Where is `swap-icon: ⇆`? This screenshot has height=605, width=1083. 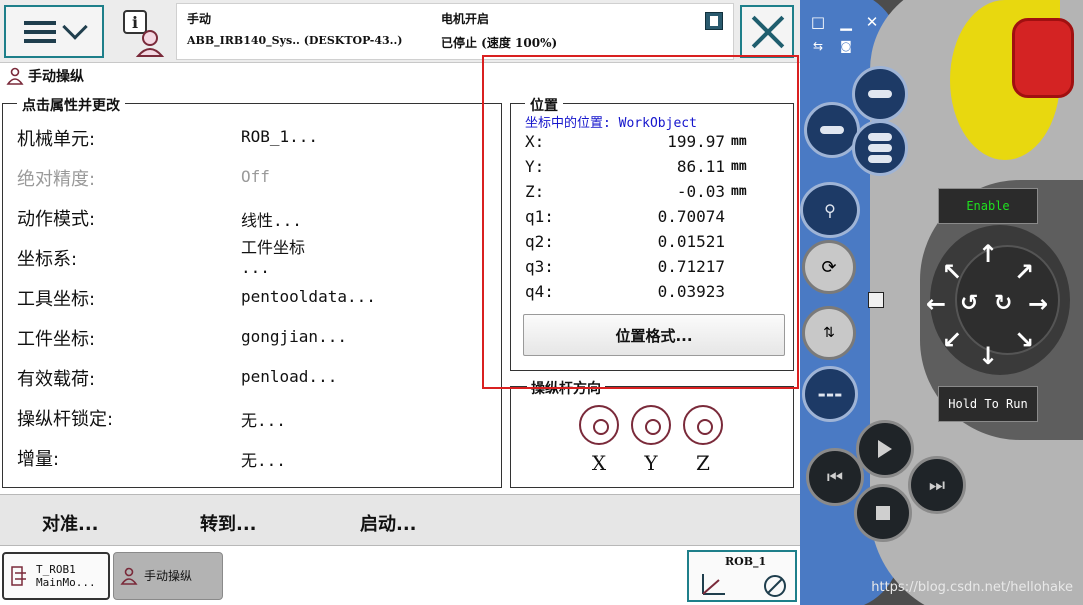
swap-icon: ⇆ is located at coordinates (818, 46).